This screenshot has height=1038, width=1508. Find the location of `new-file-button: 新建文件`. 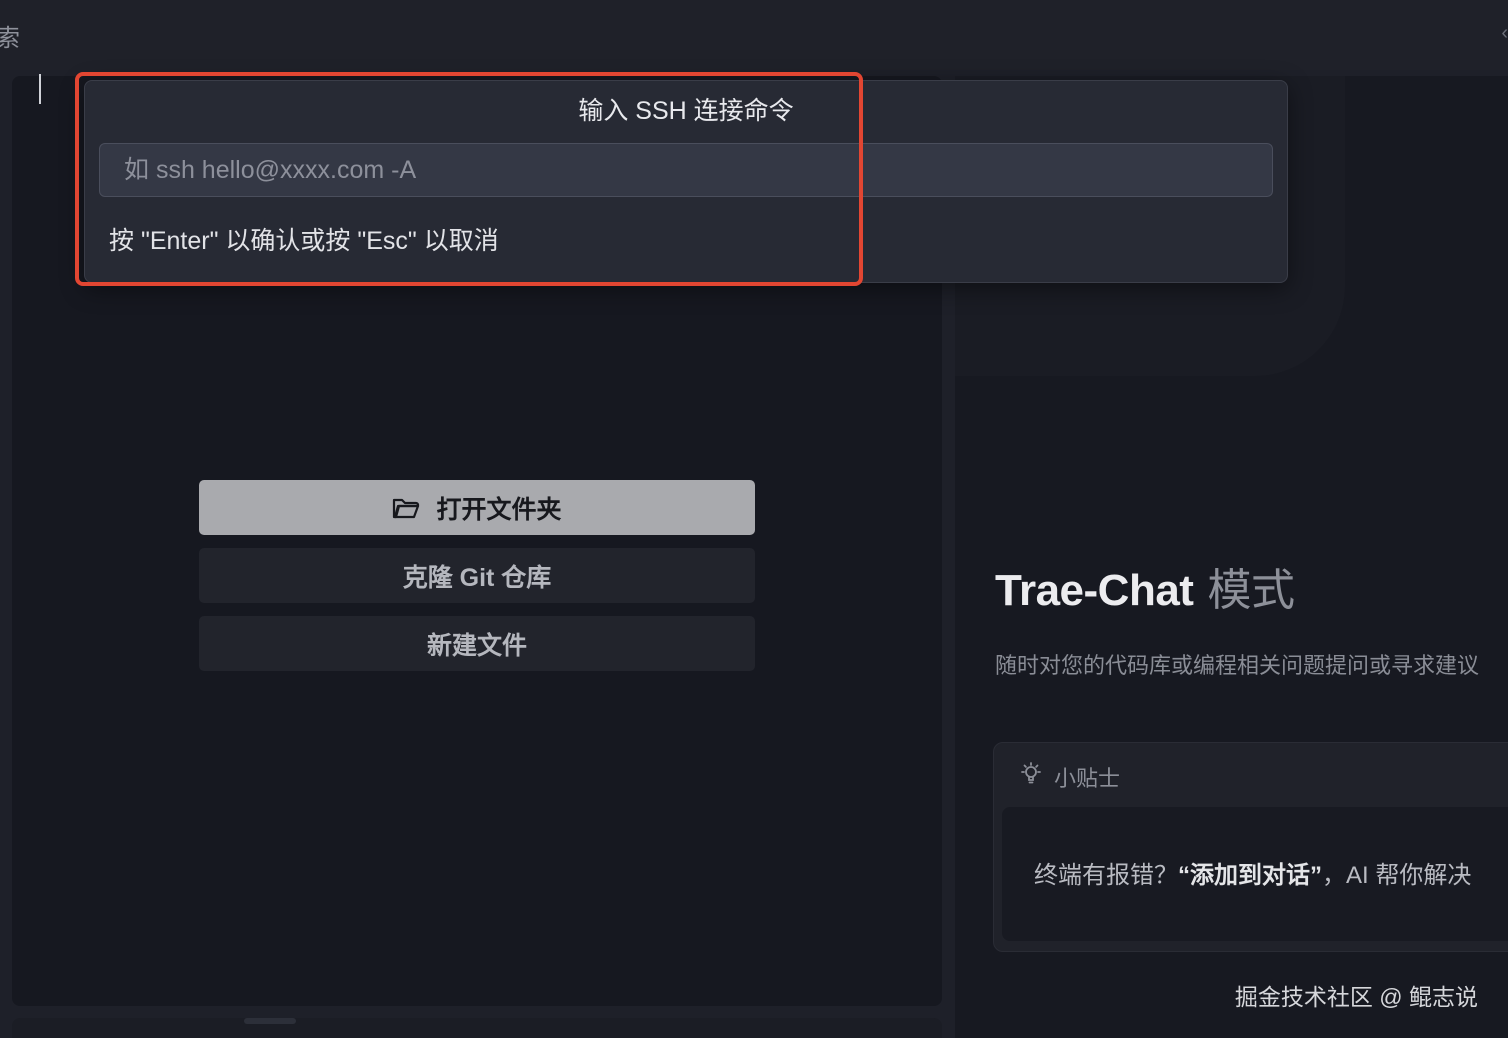

new-file-button: 新建文件 is located at coordinates (477, 643).